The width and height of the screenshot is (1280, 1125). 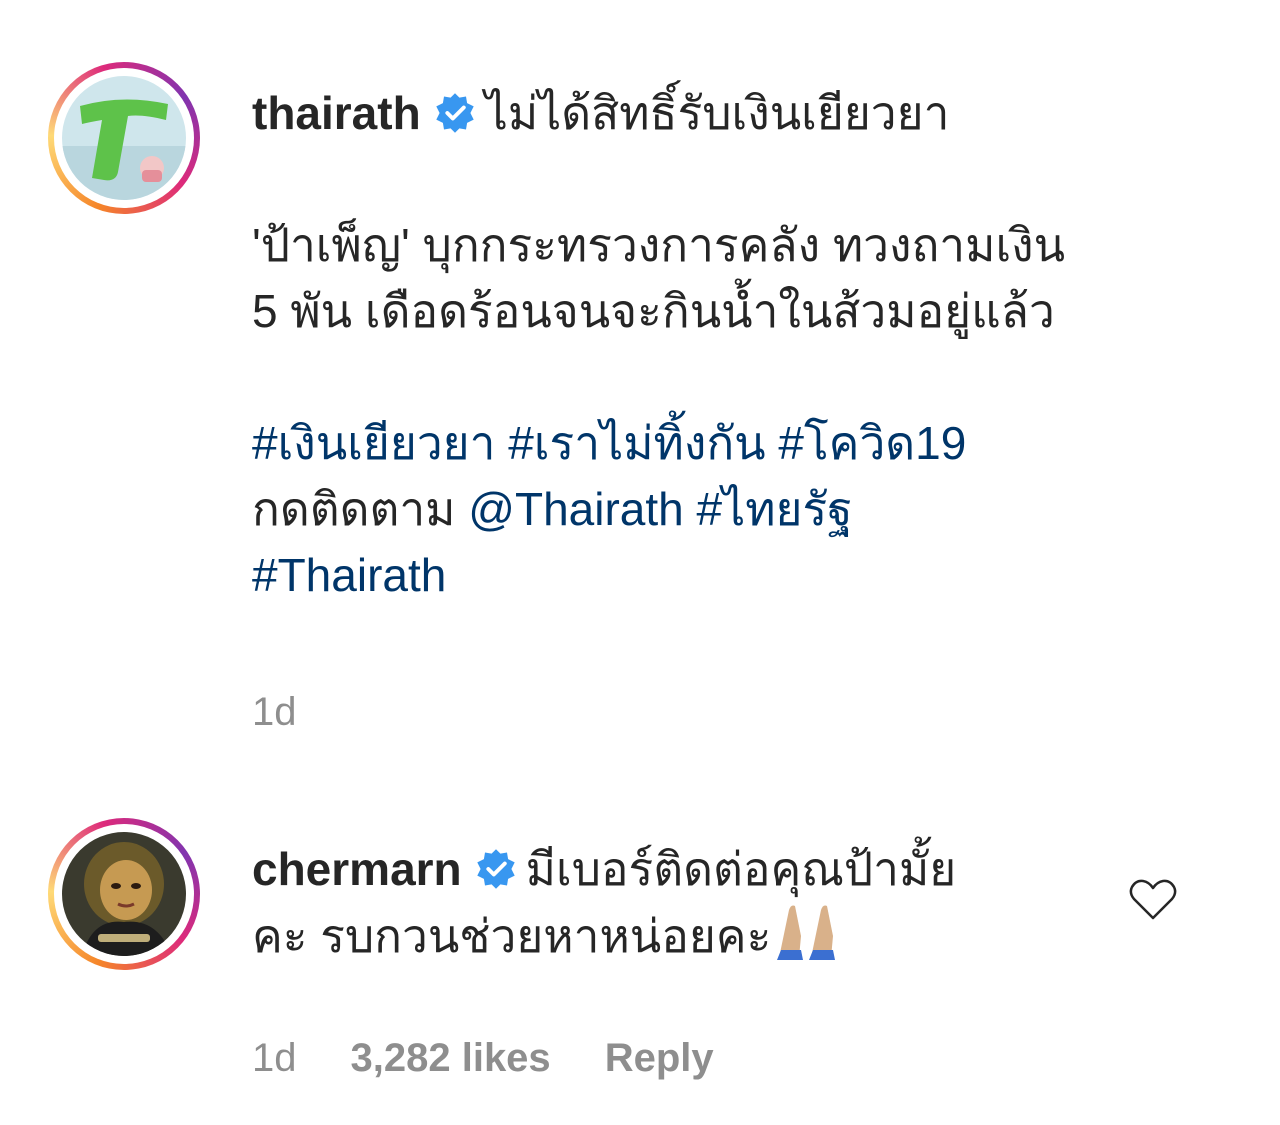 What do you see at coordinates (659, 1058) in the screenshot?
I see `reply-button: Reply` at bounding box center [659, 1058].